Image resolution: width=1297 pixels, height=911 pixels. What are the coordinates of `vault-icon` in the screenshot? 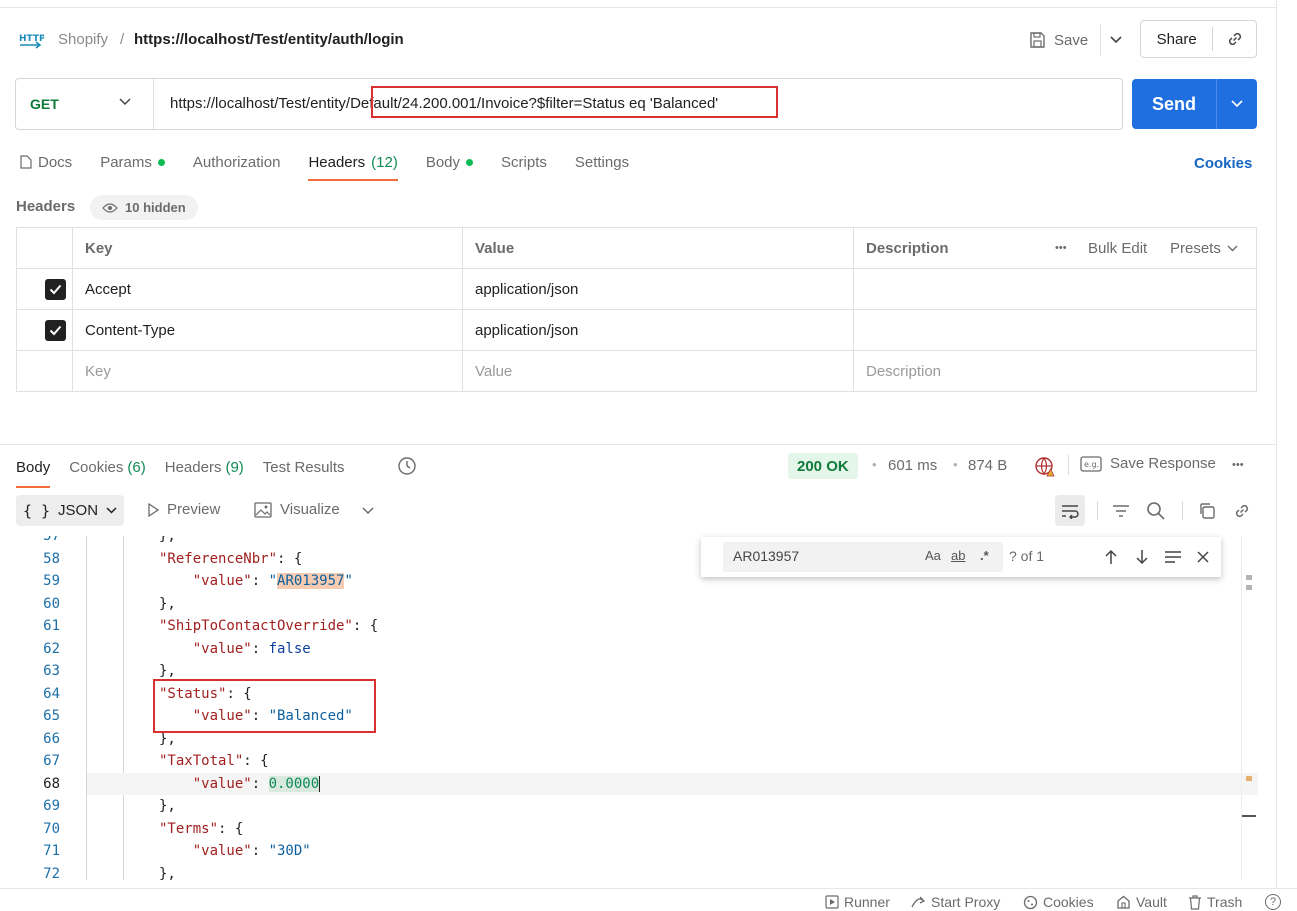 It's located at (1123, 902).